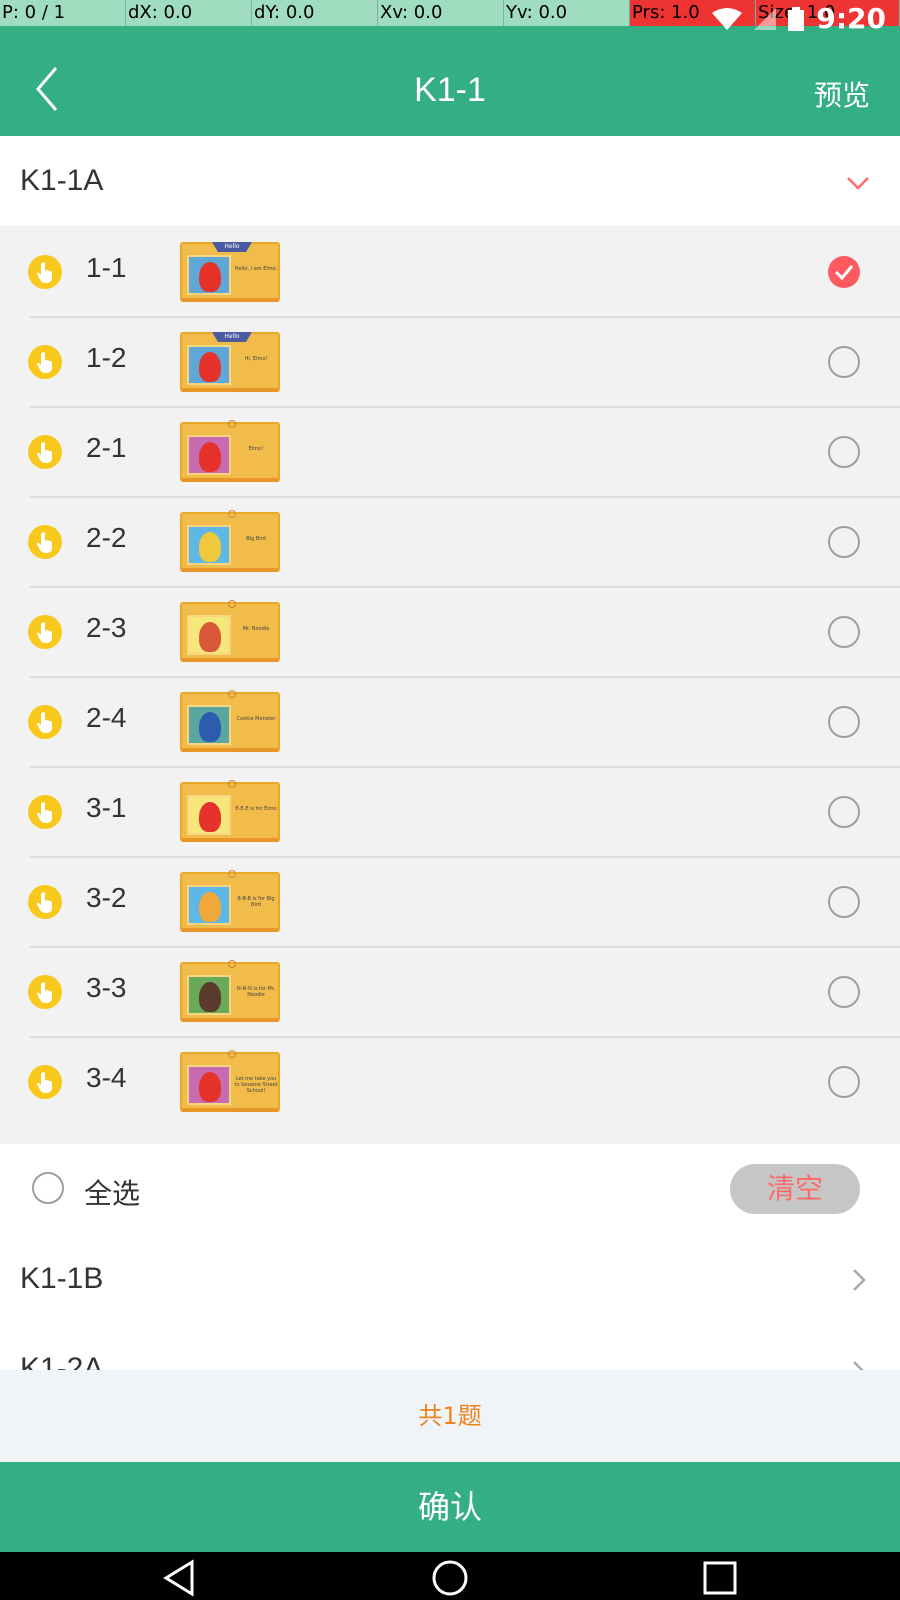  I want to click on lesson-label: 3-1, so click(106, 807).